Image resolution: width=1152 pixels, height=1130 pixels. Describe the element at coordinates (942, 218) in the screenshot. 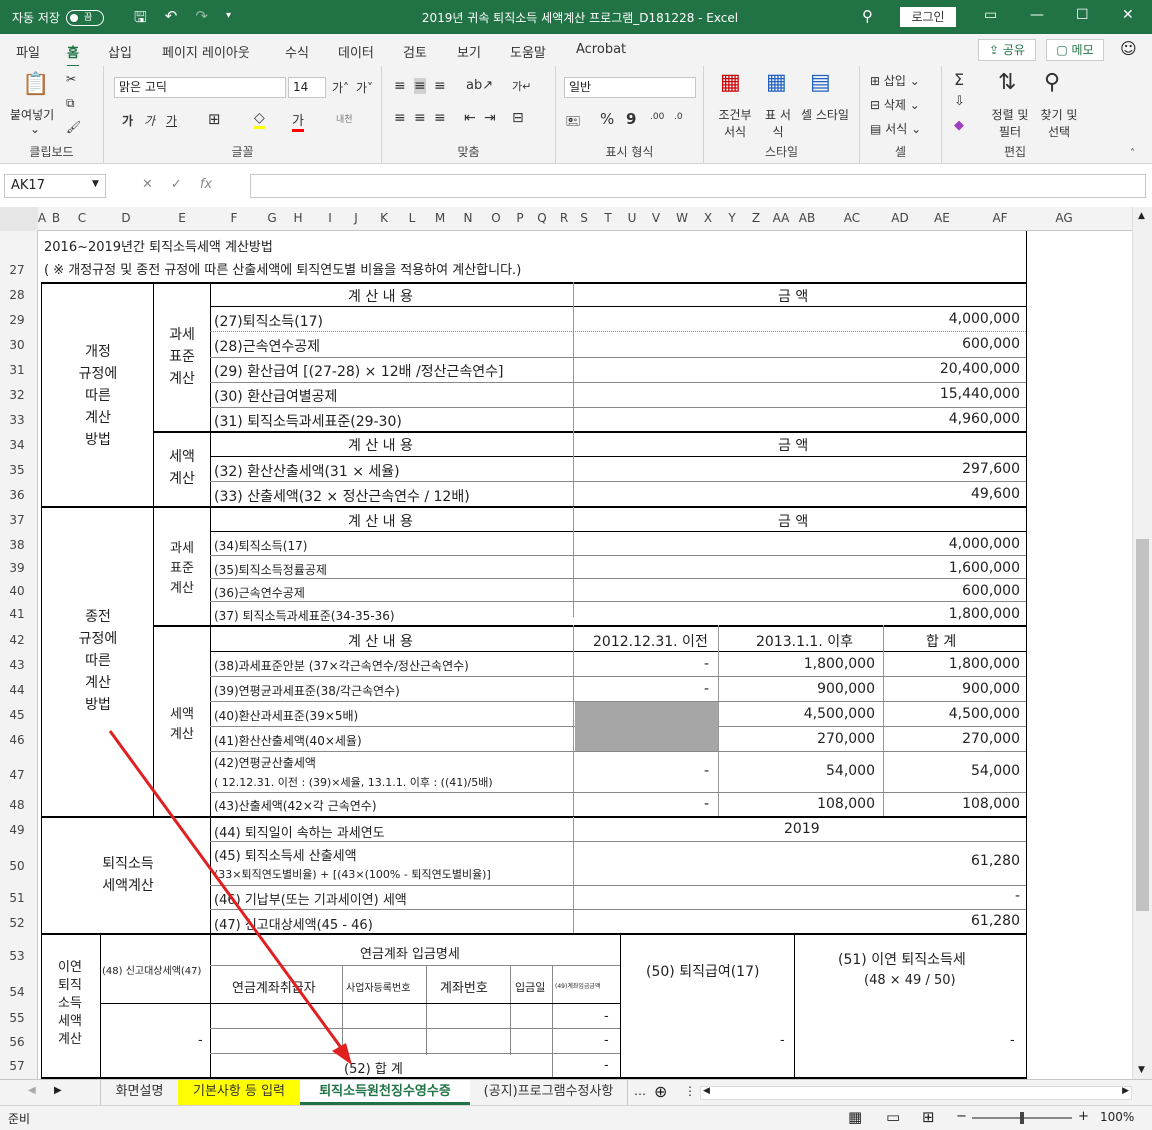

I see `col-header: AE` at that location.